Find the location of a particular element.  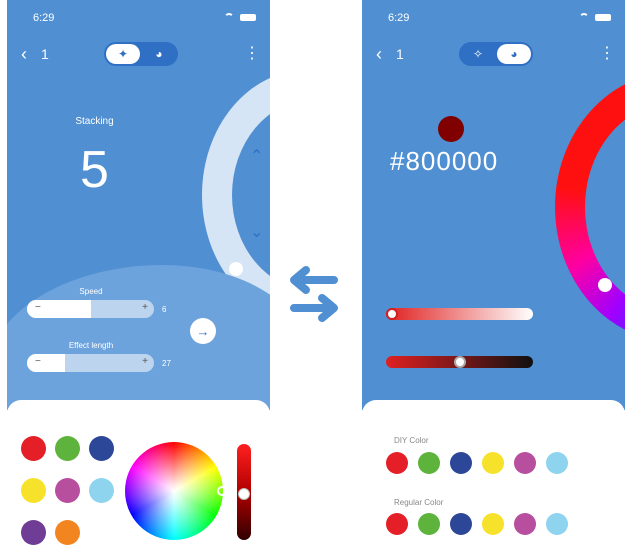

speed-plus: + is located at coordinates (145, 307).